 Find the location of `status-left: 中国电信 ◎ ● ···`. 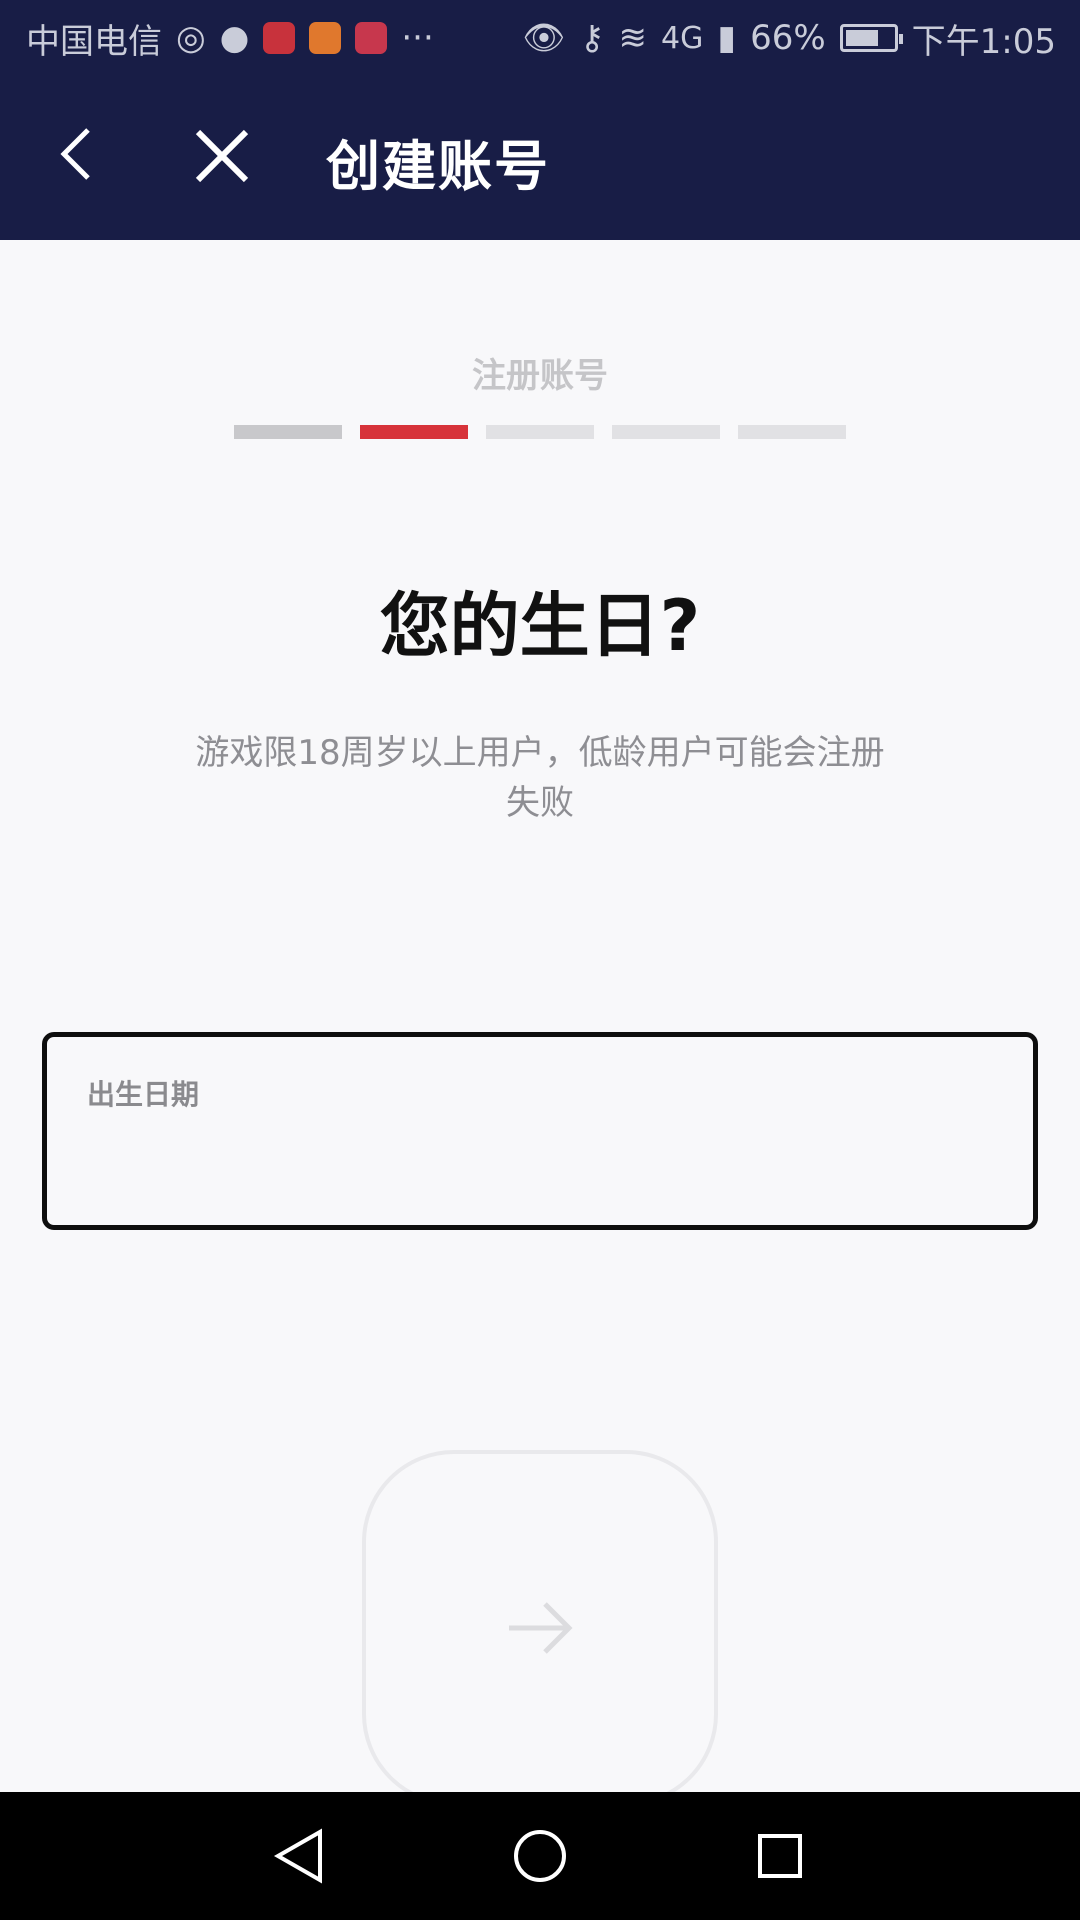

status-left: 中国电信 ◎ ● ··· is located at coordinates (230, 38).